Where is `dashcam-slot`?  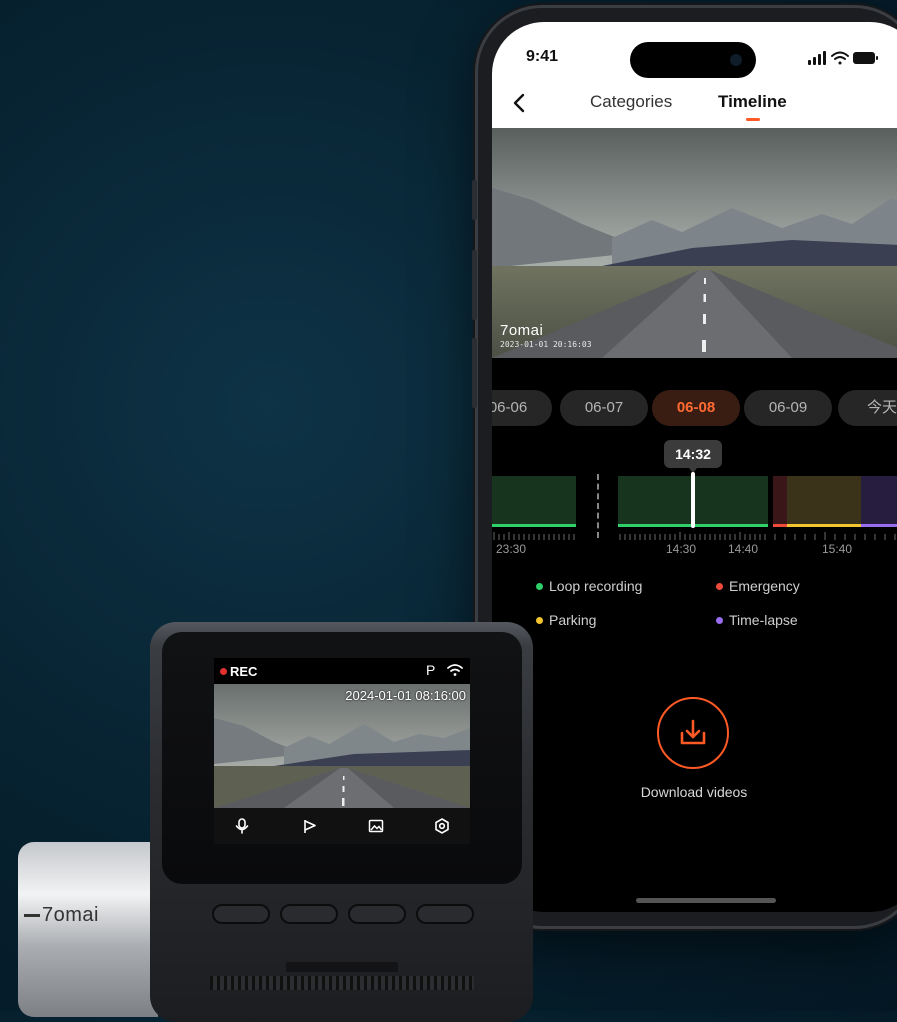
dashcam-slot is located at coordinates (342, 967).